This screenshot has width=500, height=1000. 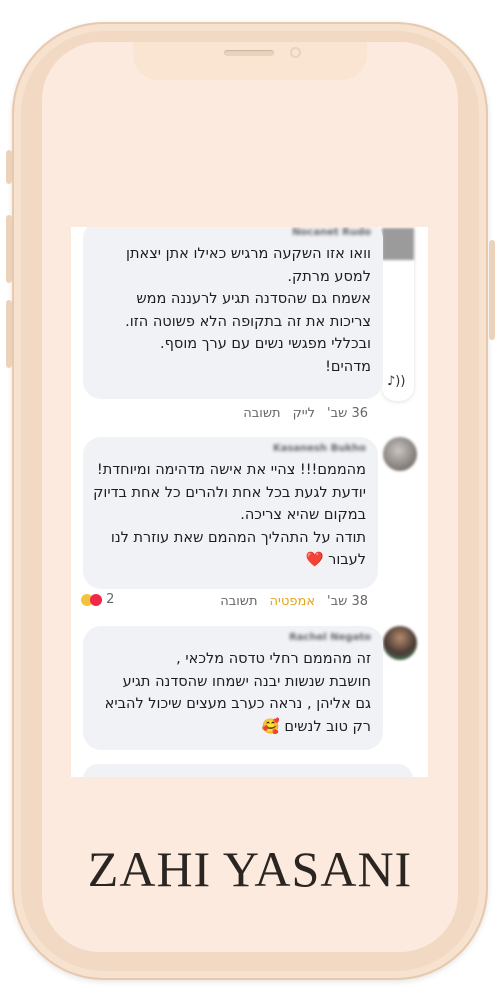 I want to click on comment-text-line: לעבור ❤️, so click(x=336, y=560).